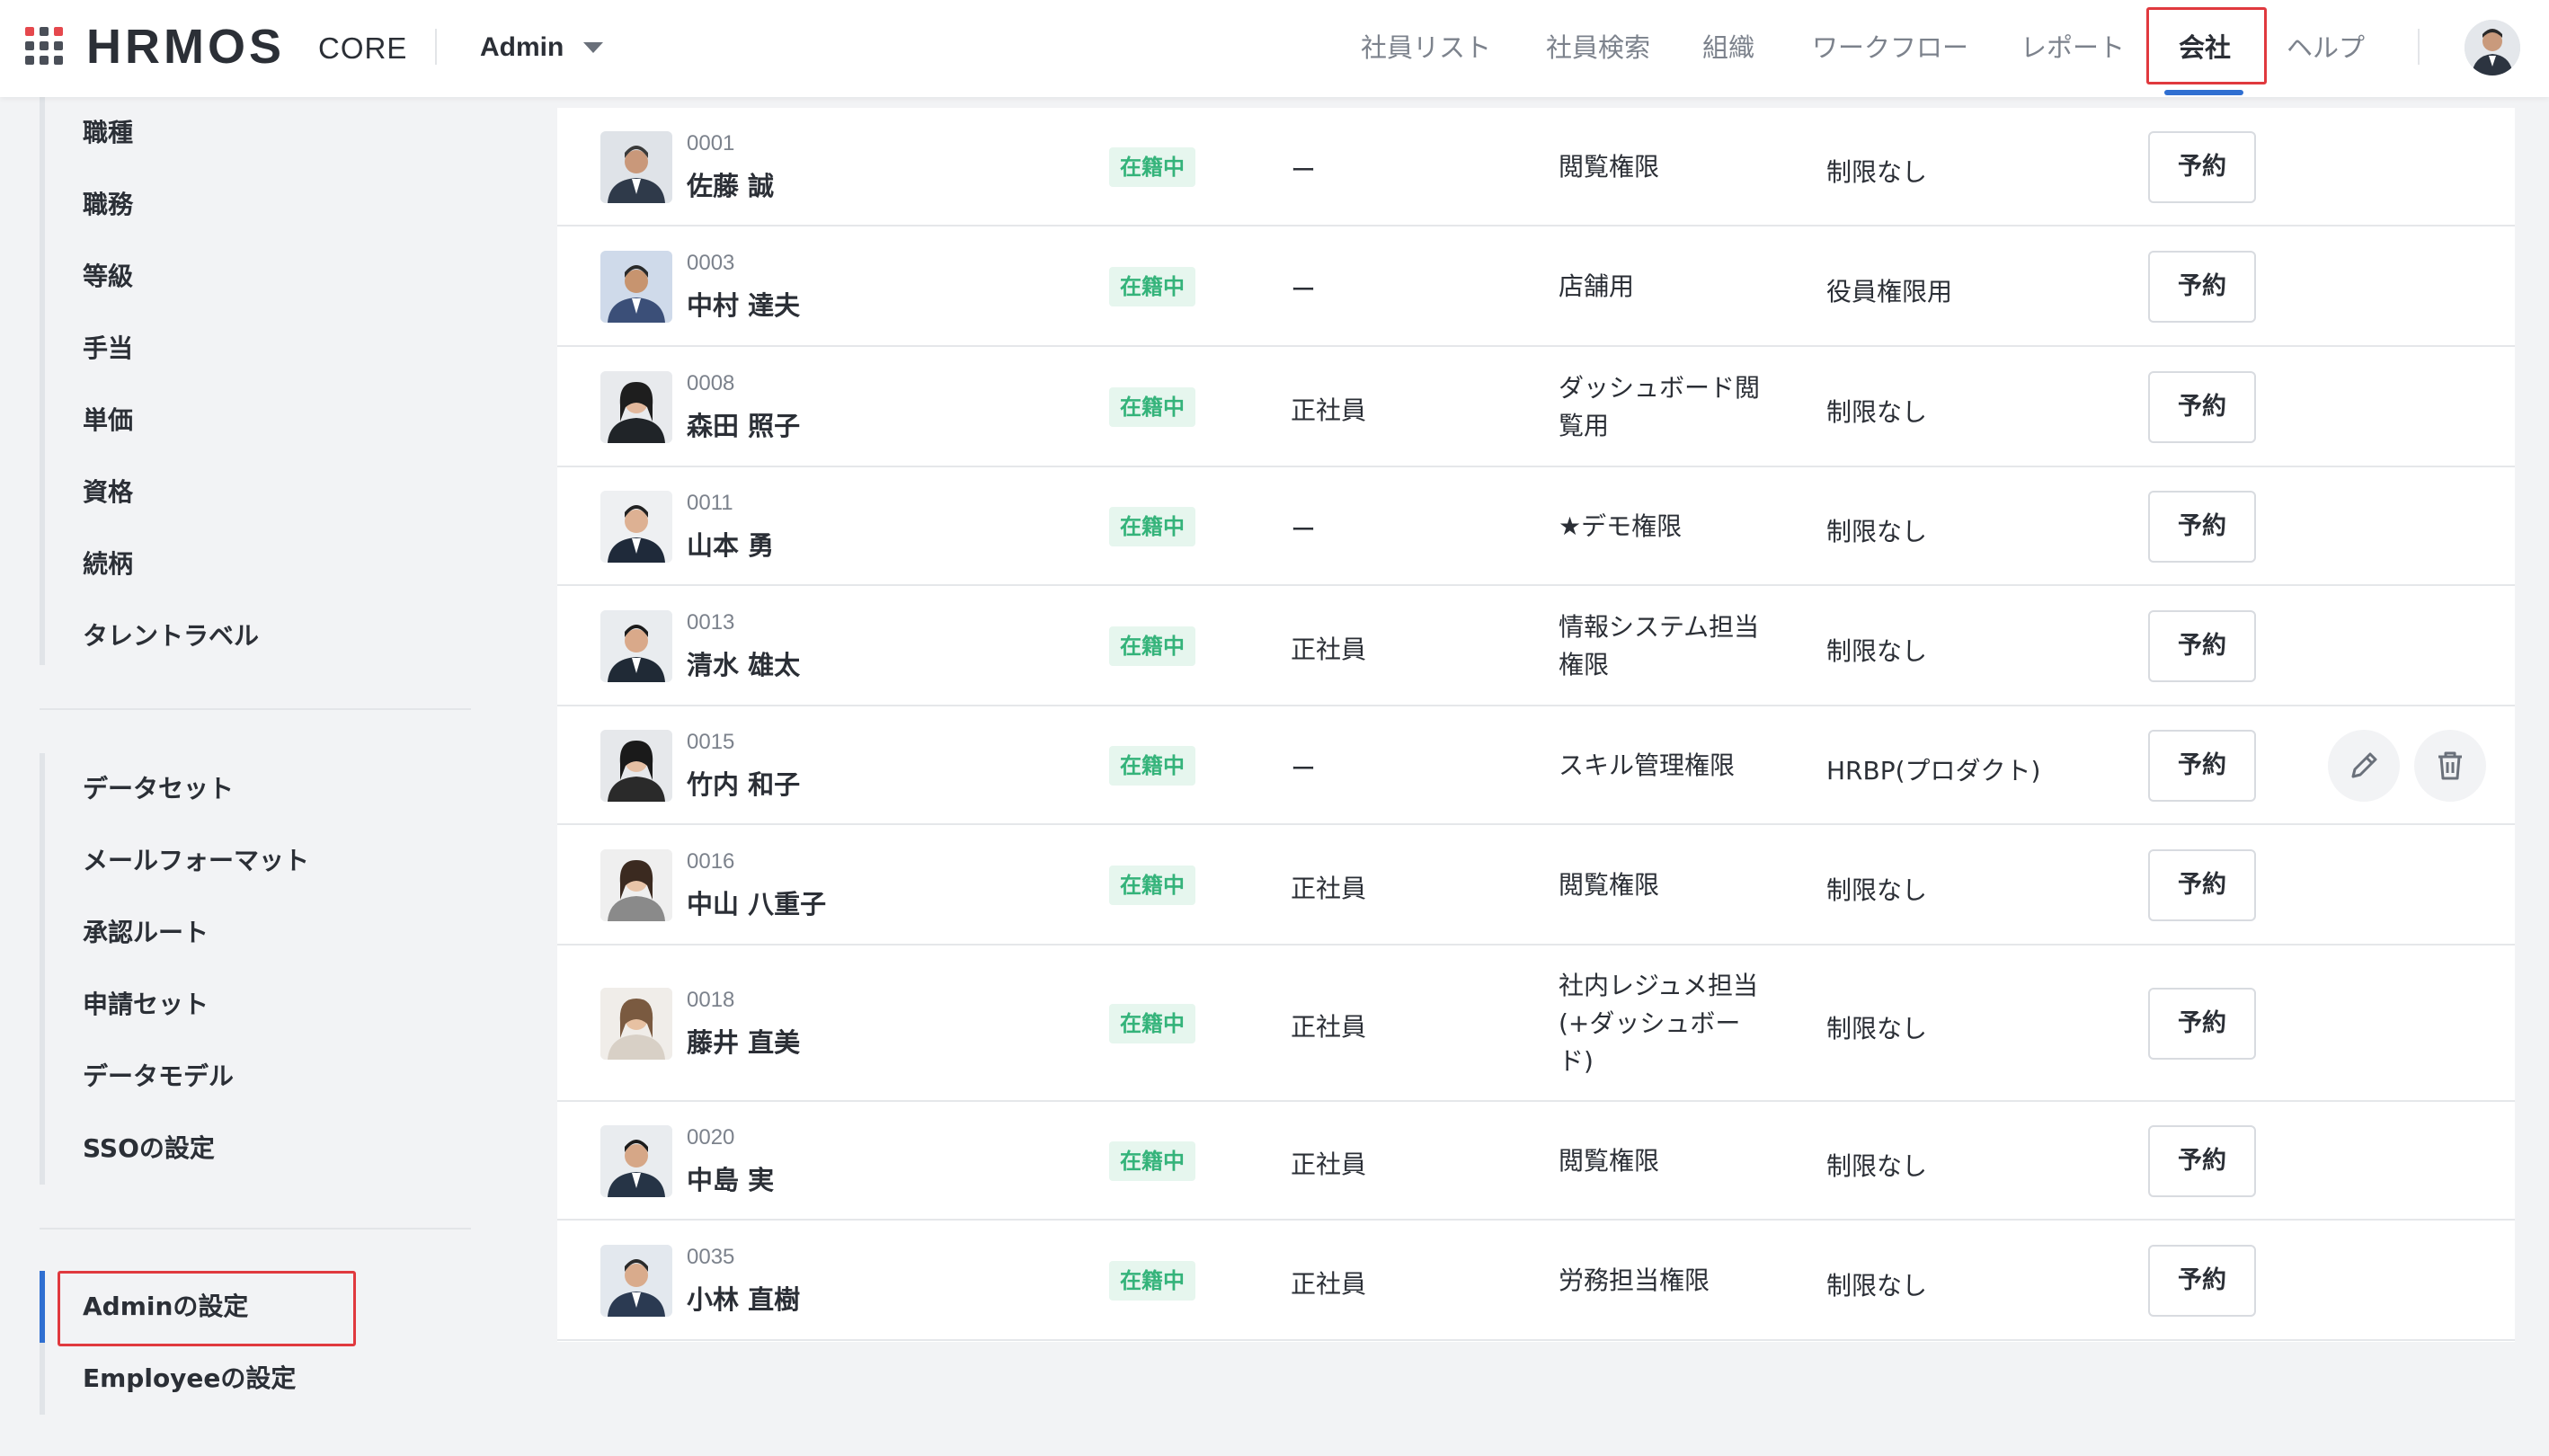 The image size is (2549, 1456). What do you see at coordinates (152, 205) in the screenshot?
I see `sidebar-item-duty: 職務` at bounding box center [152, 205].